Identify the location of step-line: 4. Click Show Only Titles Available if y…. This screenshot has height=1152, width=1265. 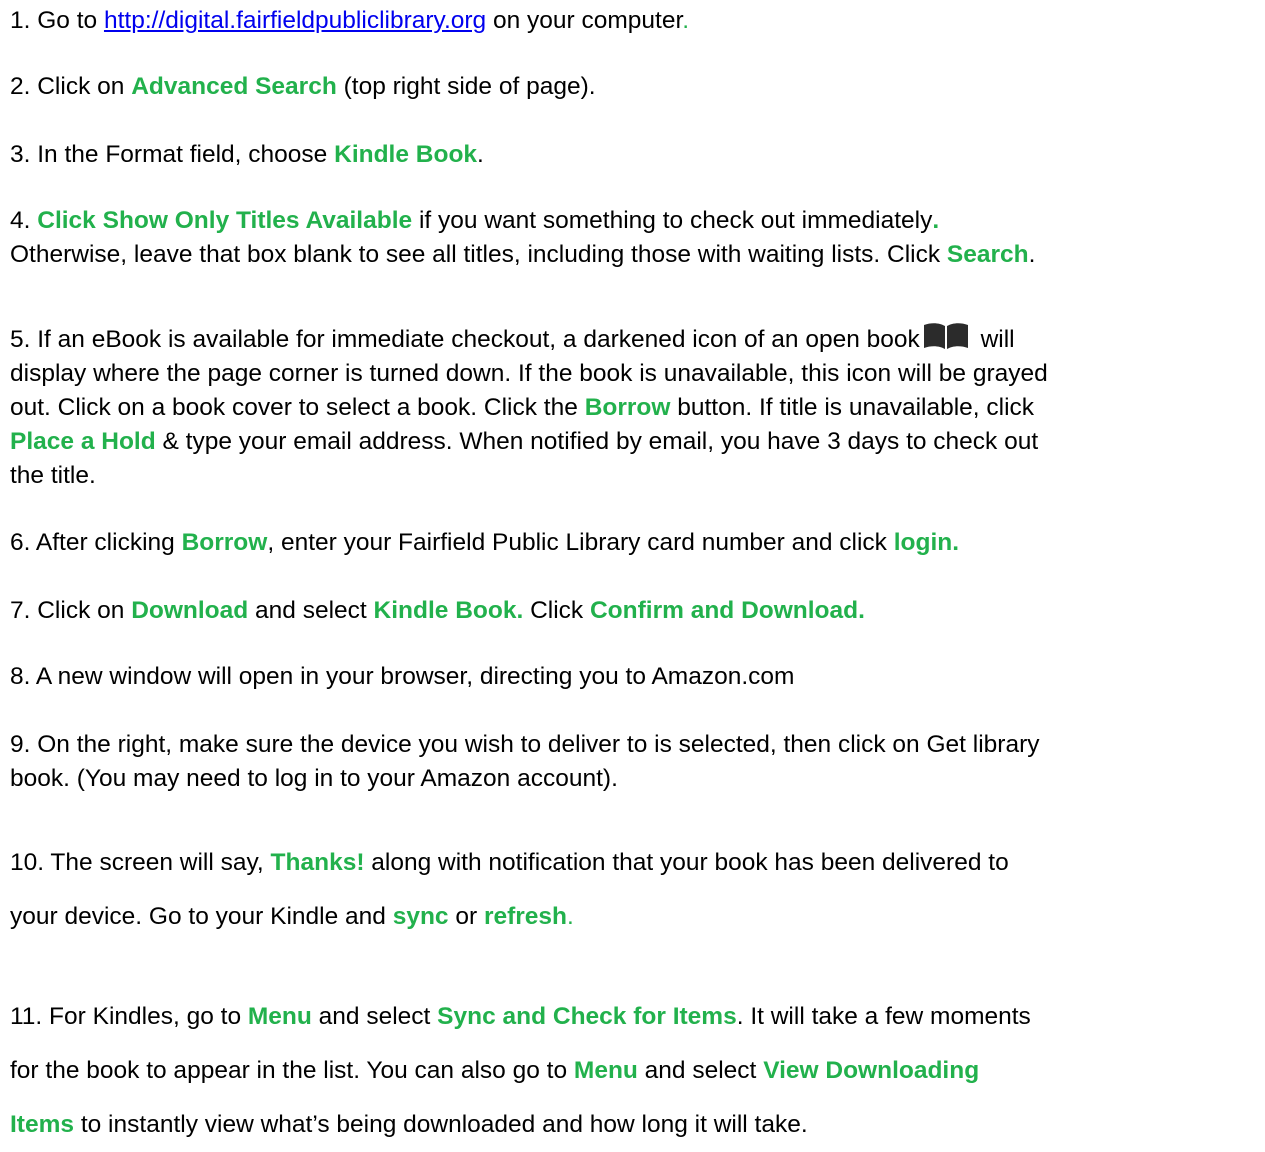
(635, 221).